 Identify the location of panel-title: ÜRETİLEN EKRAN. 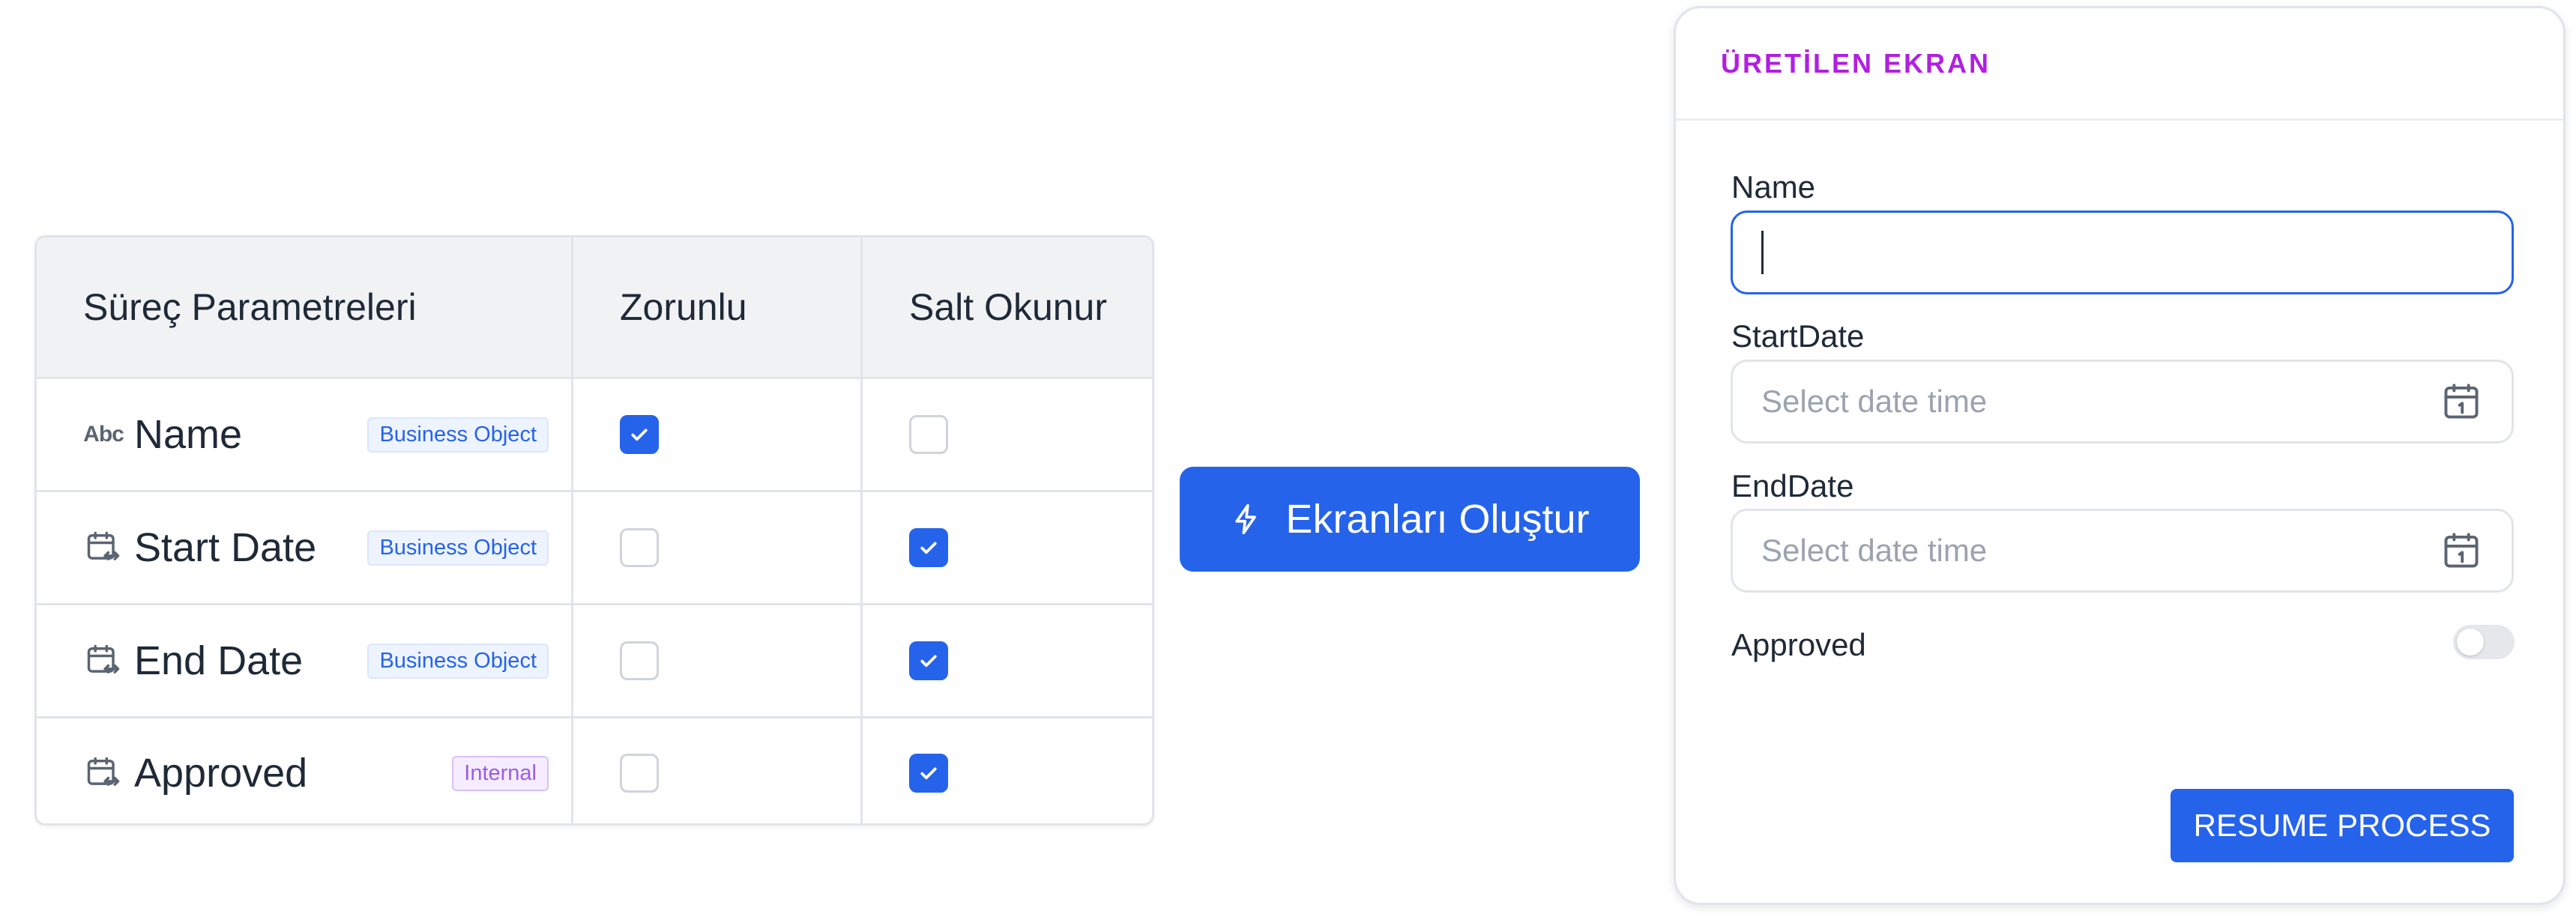
(1856, 63).